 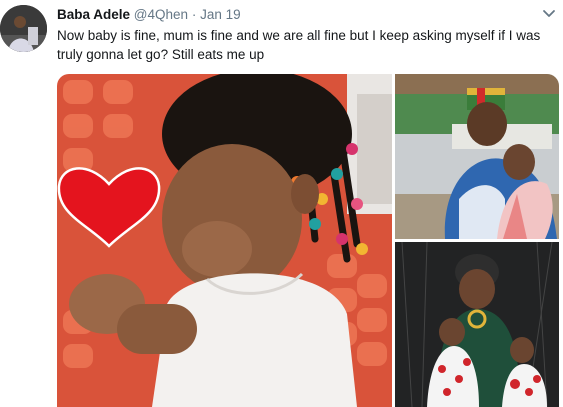 What do you see at coordinates (477, 157) in the screenshot?
I see `media-photo-father-baby` at bounding box center [477, 157].